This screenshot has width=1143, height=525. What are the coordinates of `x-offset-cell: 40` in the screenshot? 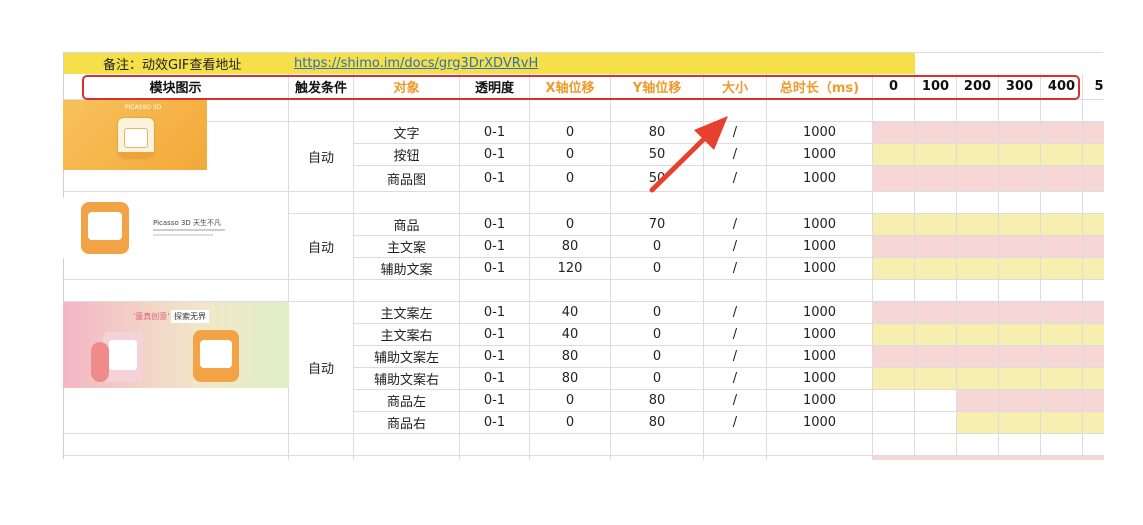 It's located at (570, 313).